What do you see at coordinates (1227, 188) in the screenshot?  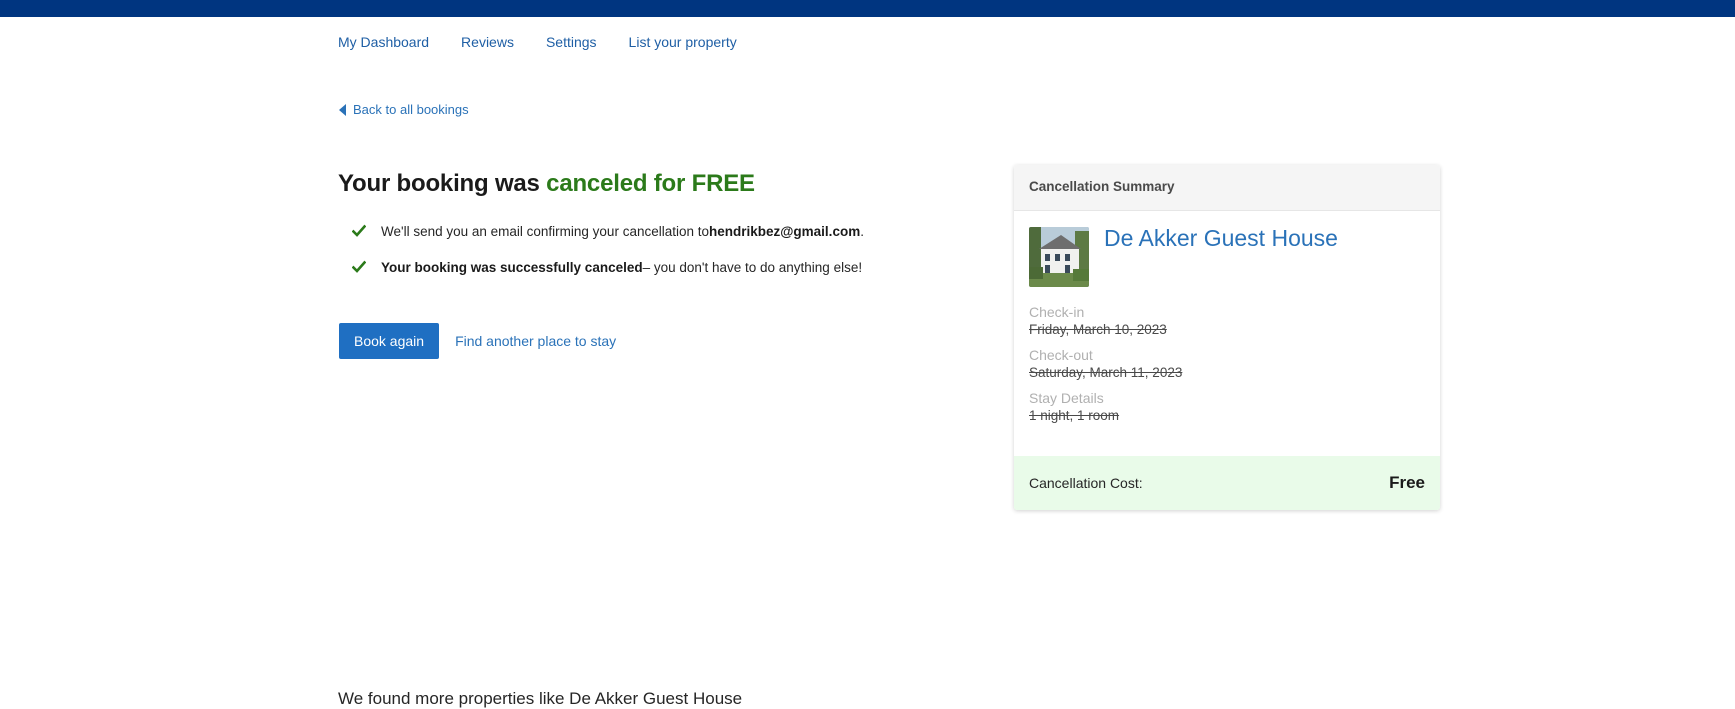 I see `summary-header: Cancellation Summary` at bounding box center [1227, 188].